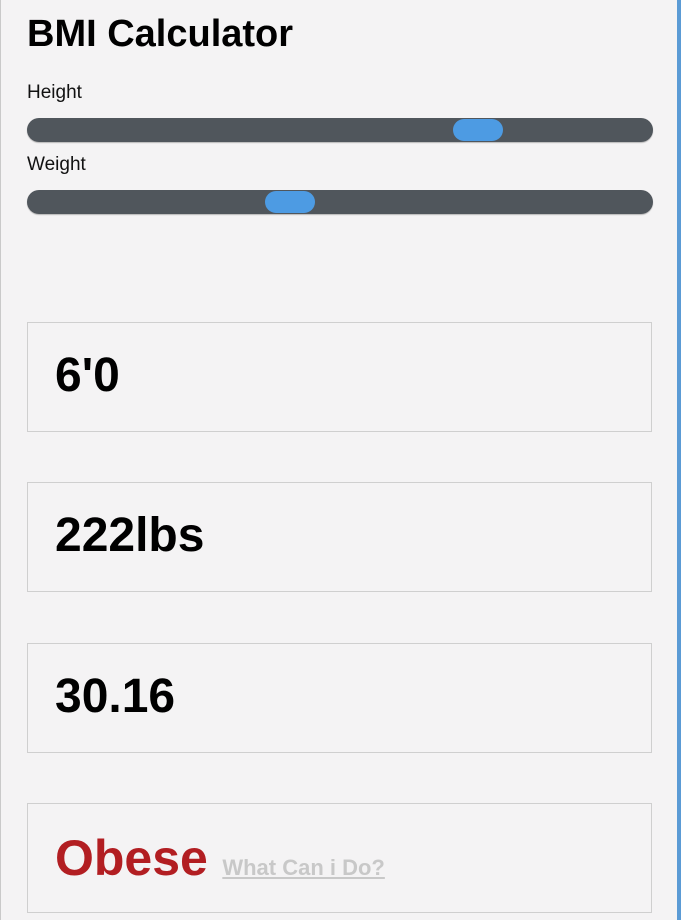 This screenshot has height=920, width=681. What do you see at coordinates (130, 535) in the screenshot?
I see `weight-display-value: 222lbs` at bounding box center [130, 535].